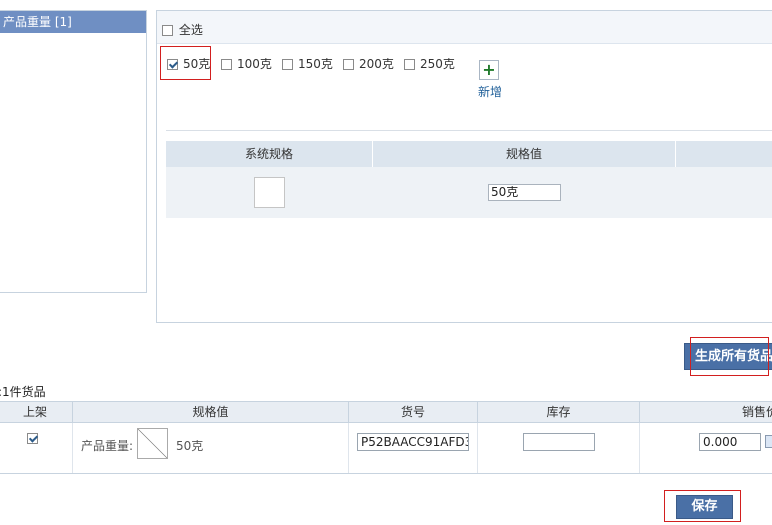 The image size is (772, 525). I want to click on price-picker-icon, so click(768, 441).